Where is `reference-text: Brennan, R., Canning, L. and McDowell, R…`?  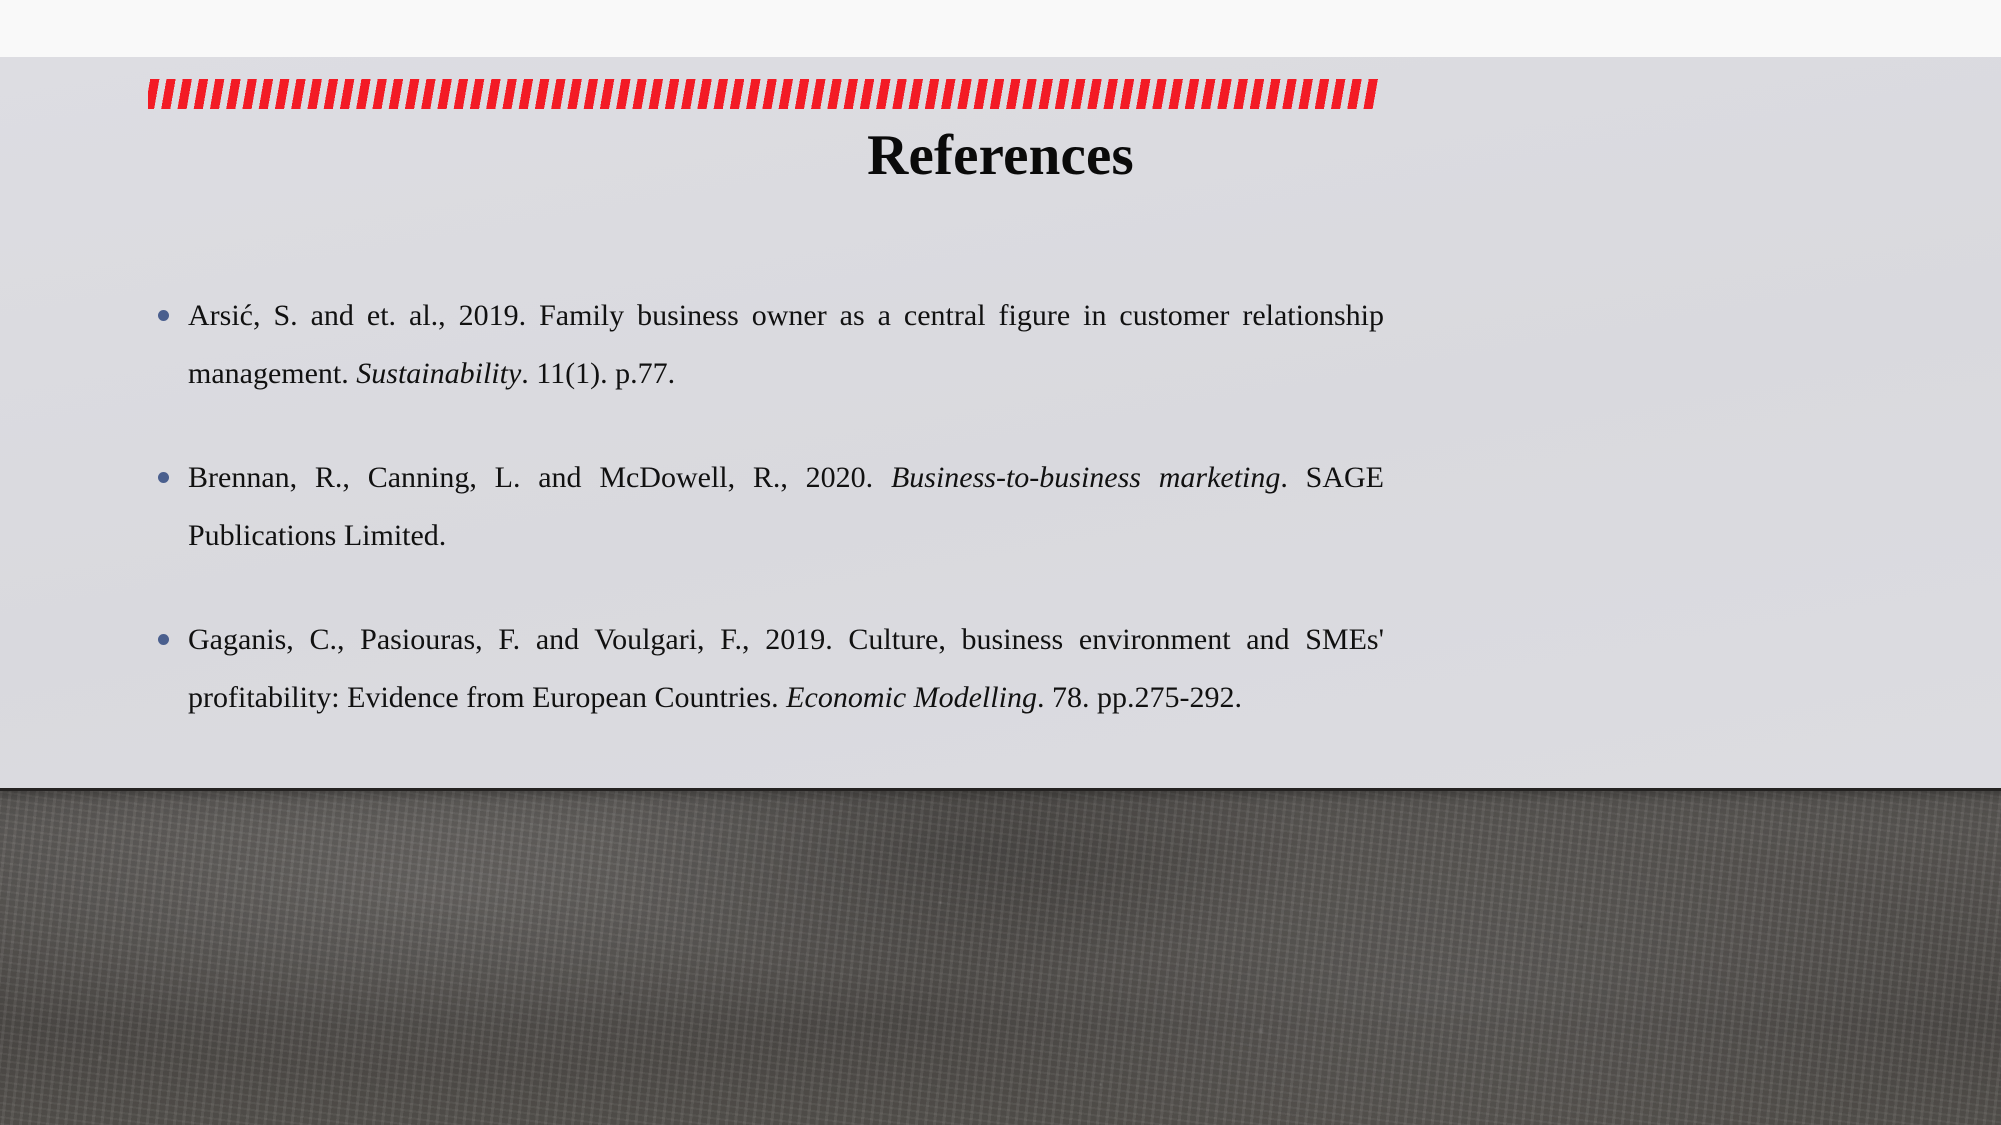
reference-text: Brennan, R., Canning, L. and McDowell, R… is located at coordinates (786, 506).